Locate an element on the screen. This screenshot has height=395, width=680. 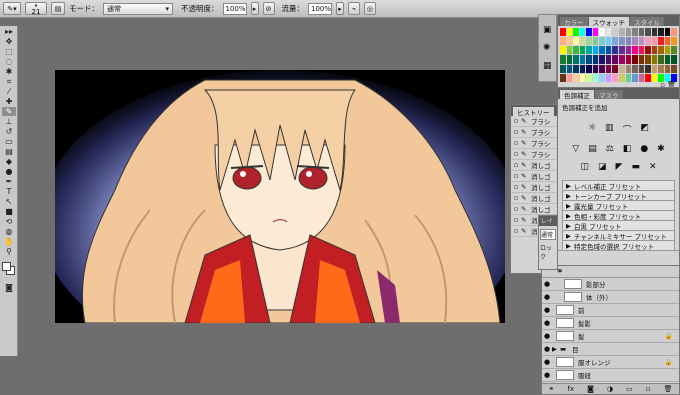
layer-row: ● 服オレンジ 🔒 is located at coordinates (610, 362).